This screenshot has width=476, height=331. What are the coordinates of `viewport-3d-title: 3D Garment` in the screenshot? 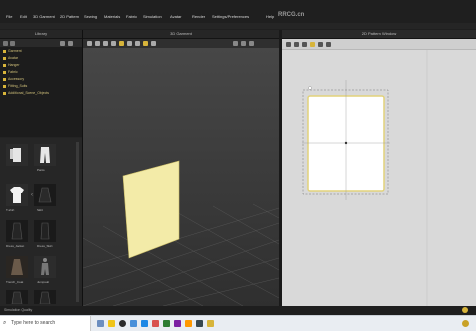 It's located at (181, 34).